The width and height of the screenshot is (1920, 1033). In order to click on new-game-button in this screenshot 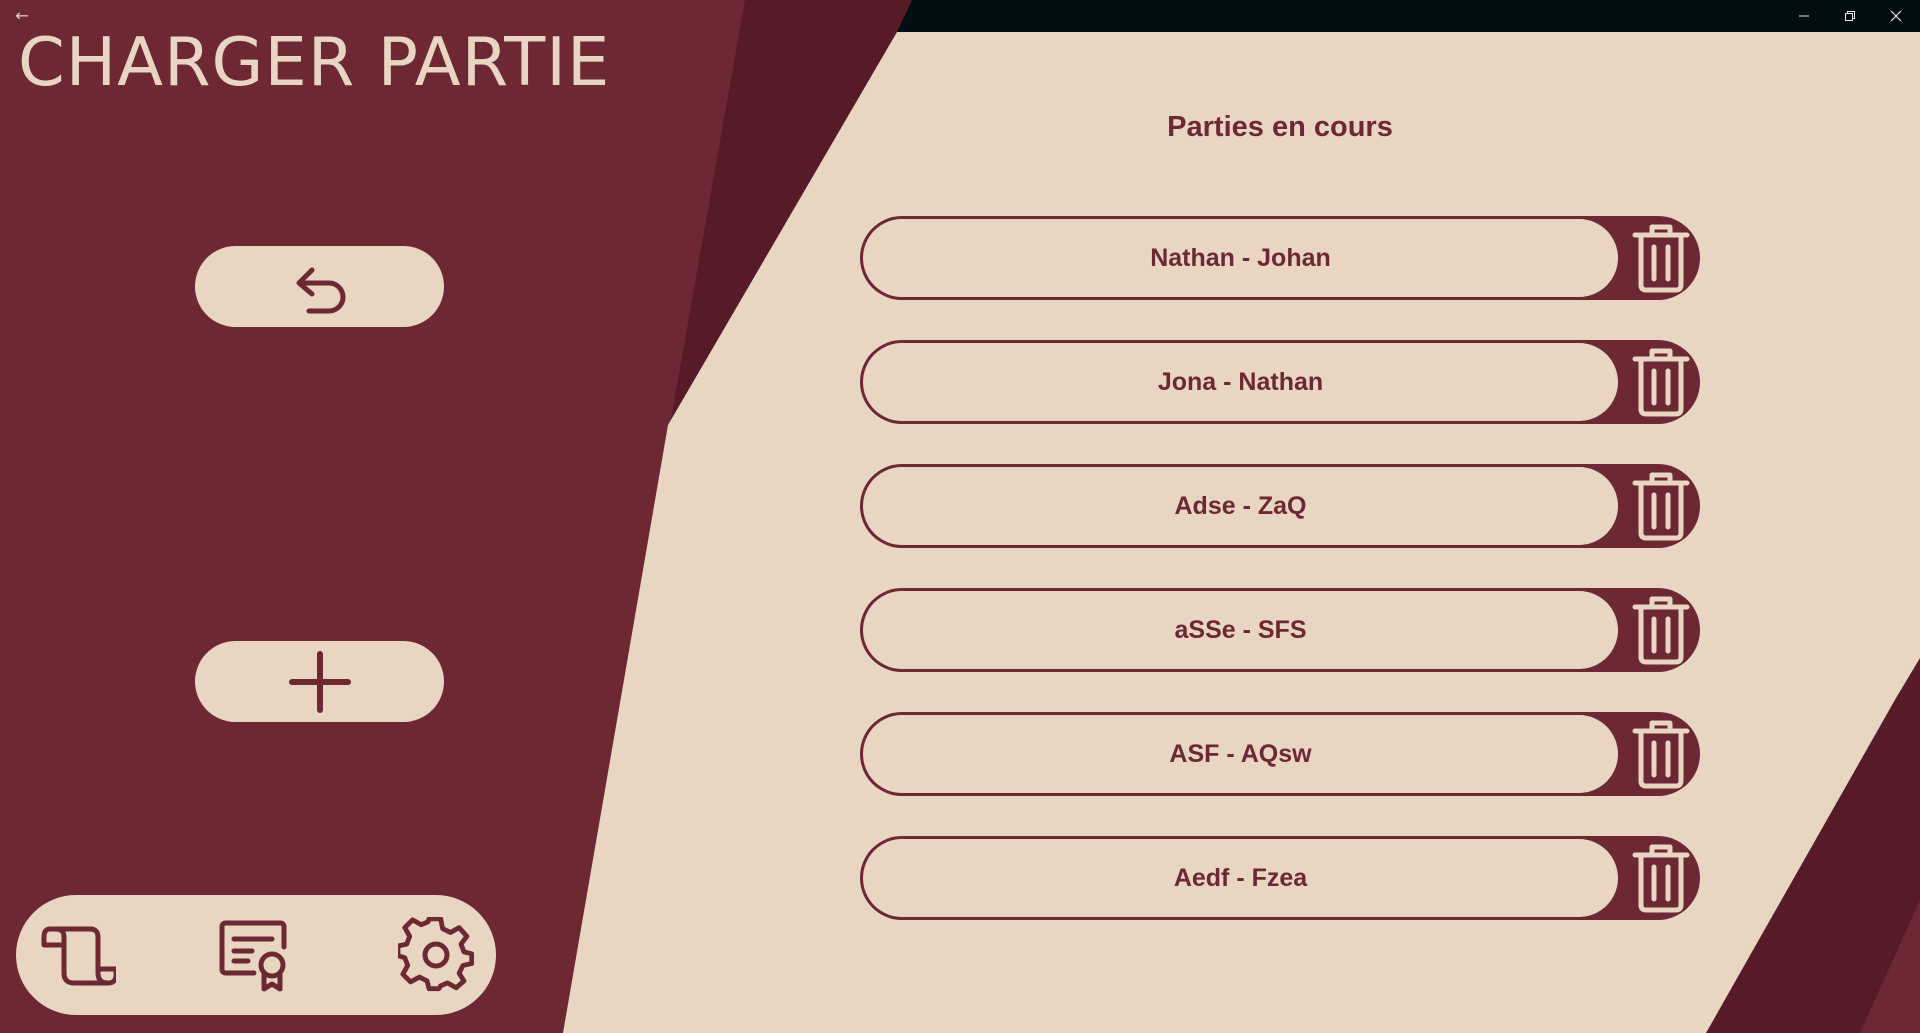, I will do `click(319, 681)`.